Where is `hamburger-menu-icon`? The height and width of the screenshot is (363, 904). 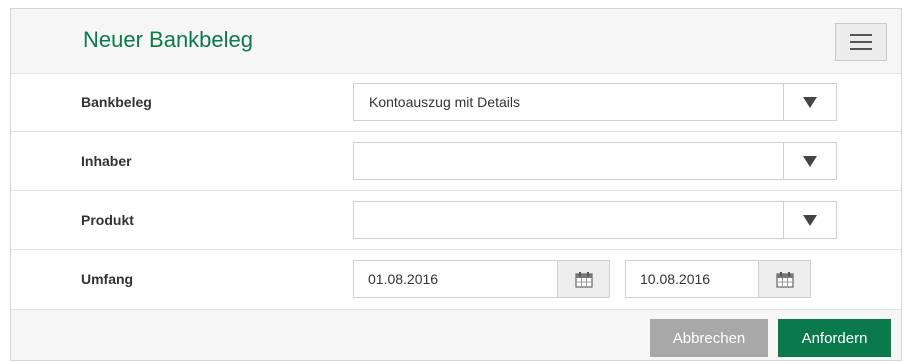
hamburger-menu-icon is located at coordinates (861, 35).